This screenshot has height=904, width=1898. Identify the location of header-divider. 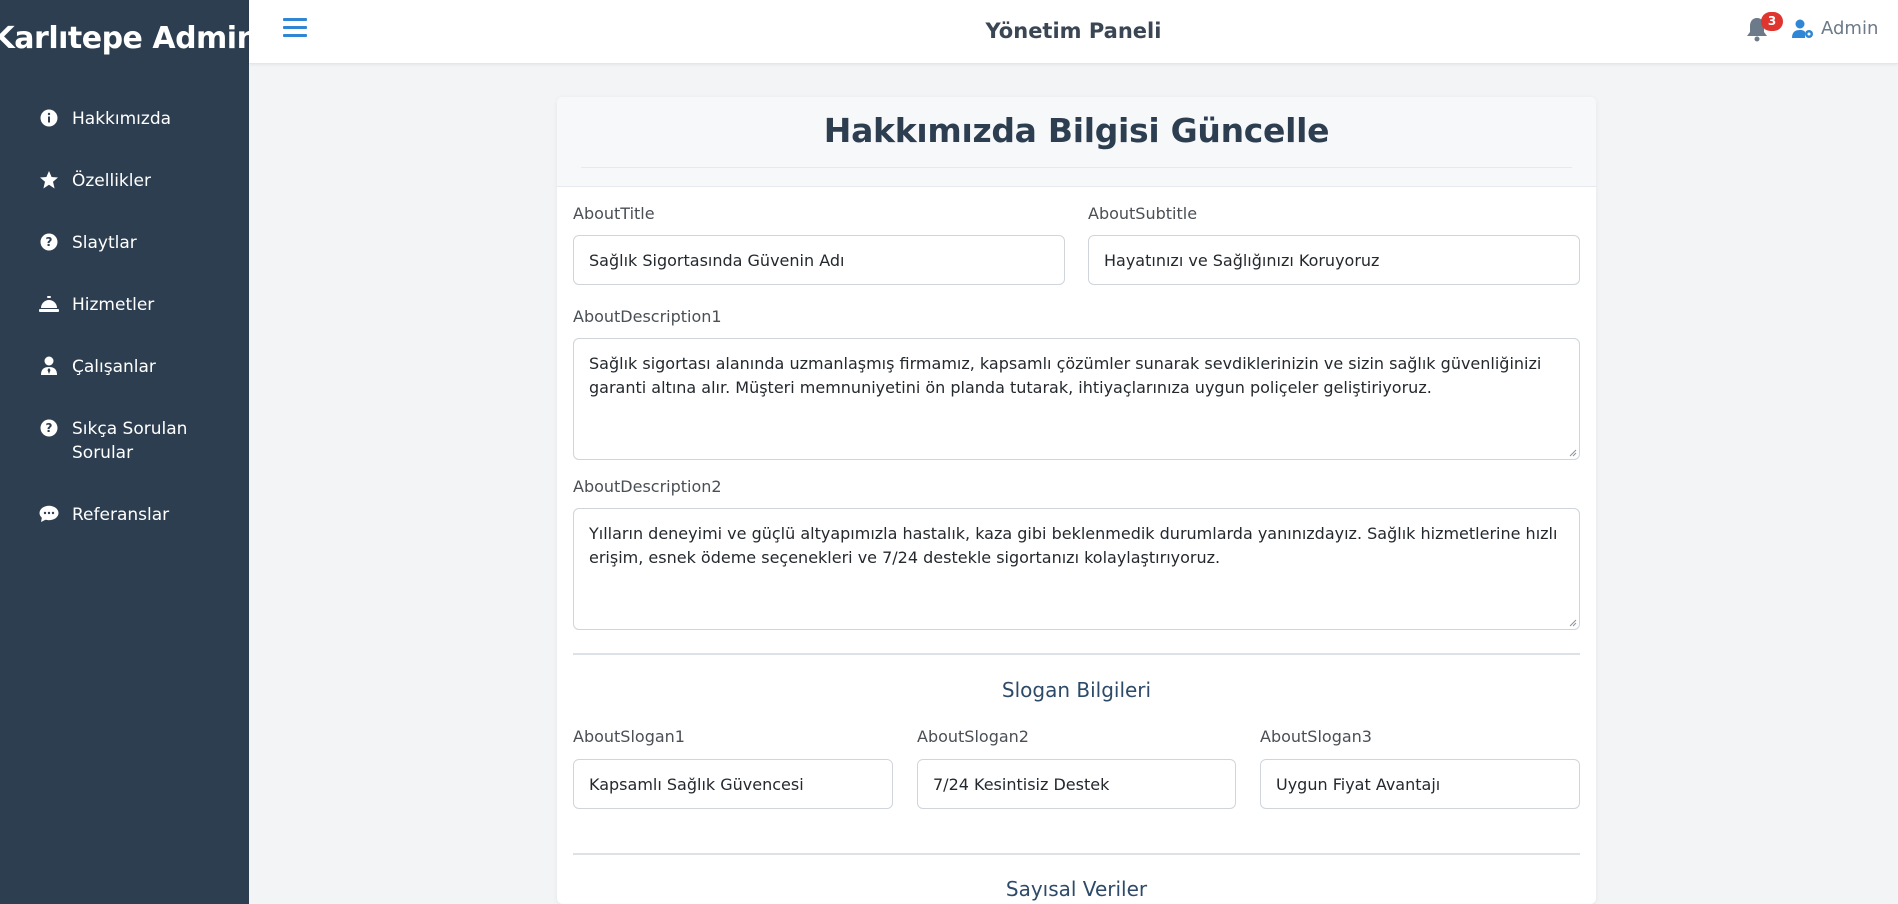
(1076, 167).